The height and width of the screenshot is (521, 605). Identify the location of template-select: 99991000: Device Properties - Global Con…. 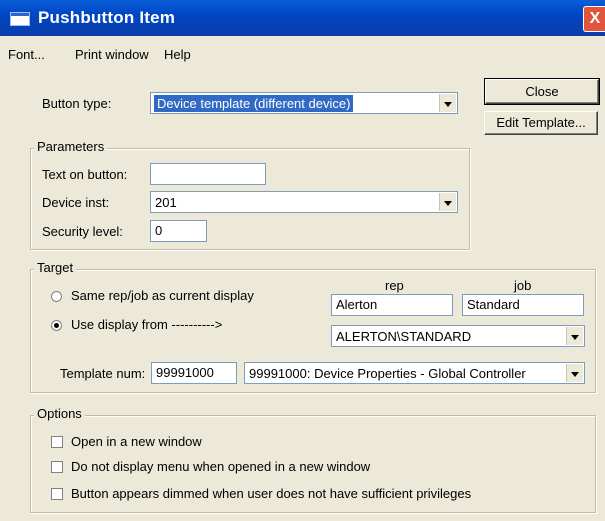
(414, 373).